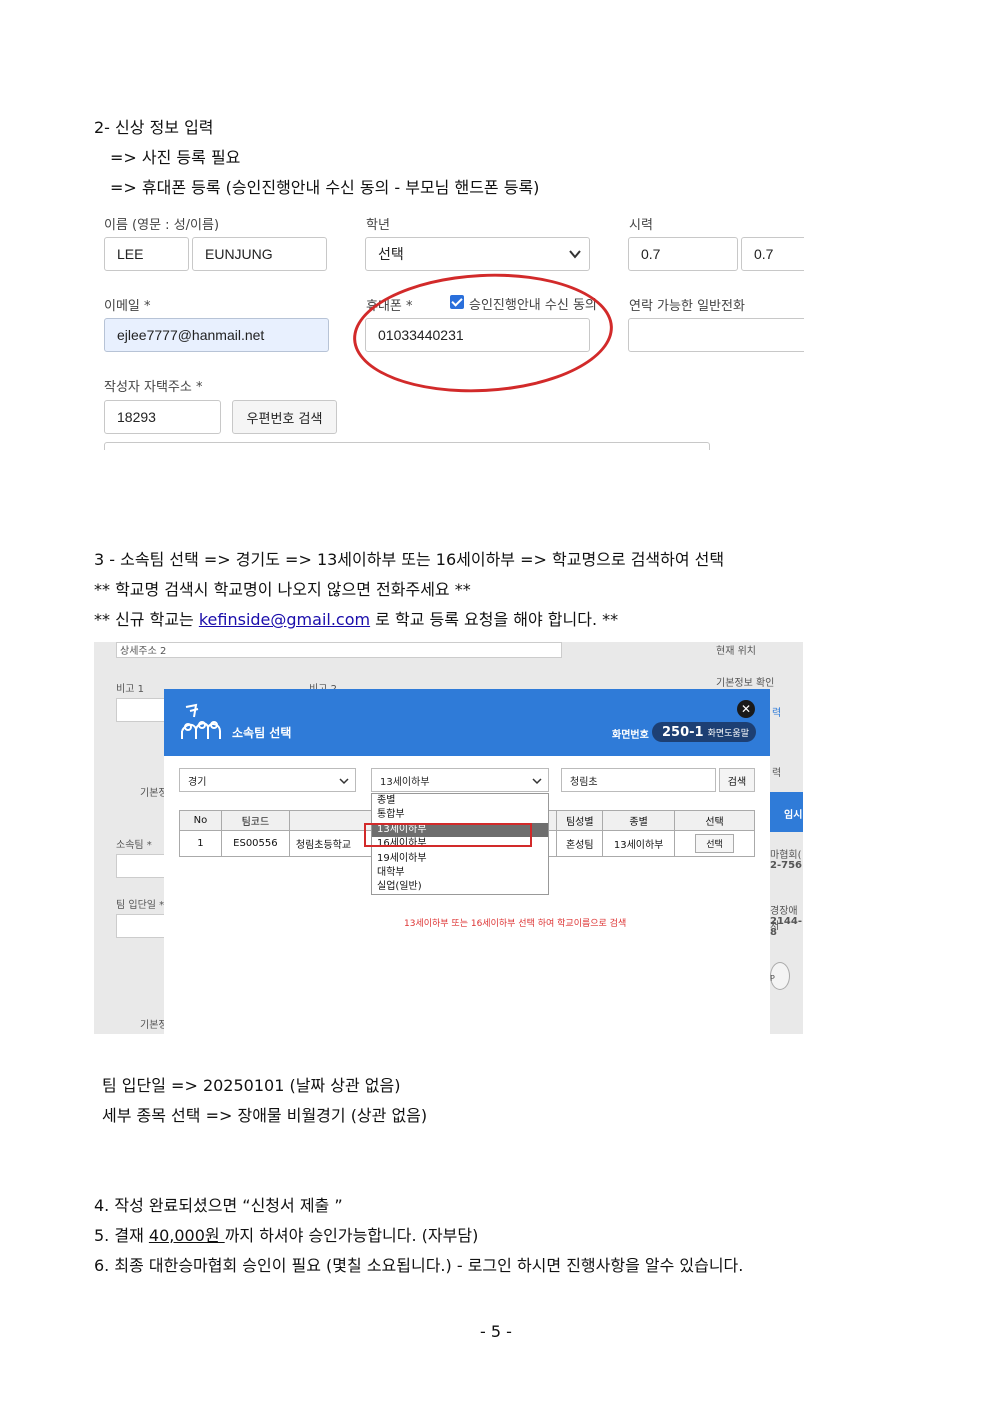 The image size is (992, 1403). Describe the element at coordinates (127, 306) in the screenshot. I see `email-label: 이메일 *` at that location.